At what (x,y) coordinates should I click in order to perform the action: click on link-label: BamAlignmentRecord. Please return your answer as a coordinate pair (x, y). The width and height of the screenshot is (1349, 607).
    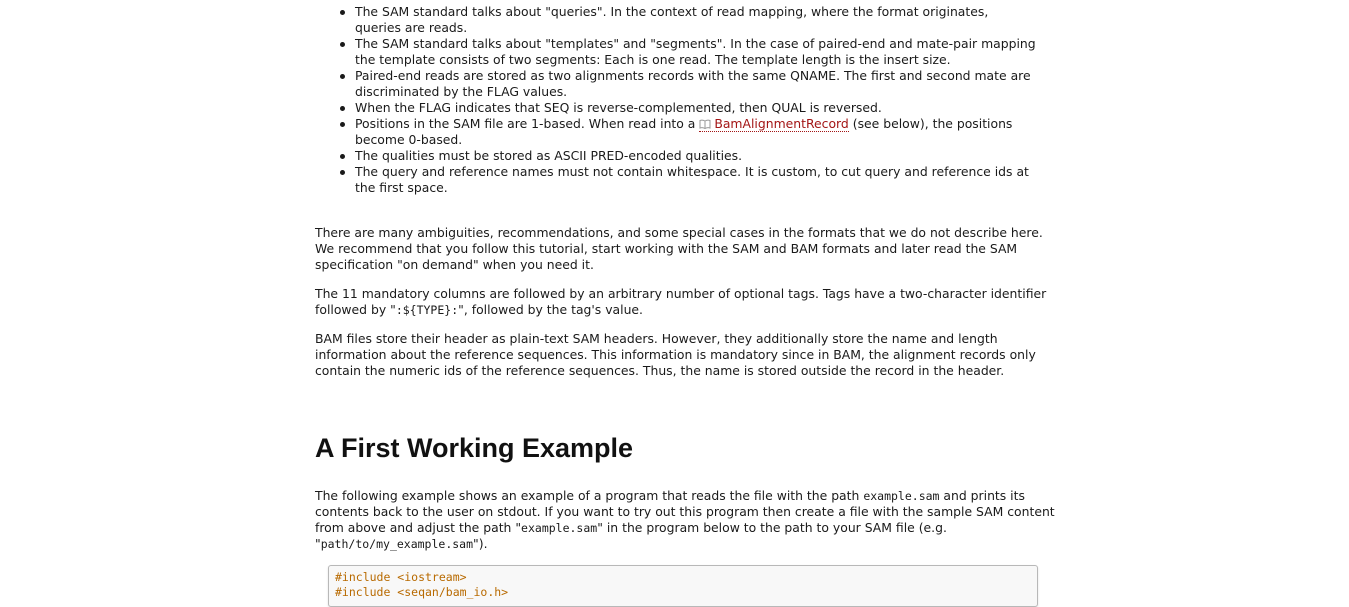
    Looking at the image, I should click on (781, 123).